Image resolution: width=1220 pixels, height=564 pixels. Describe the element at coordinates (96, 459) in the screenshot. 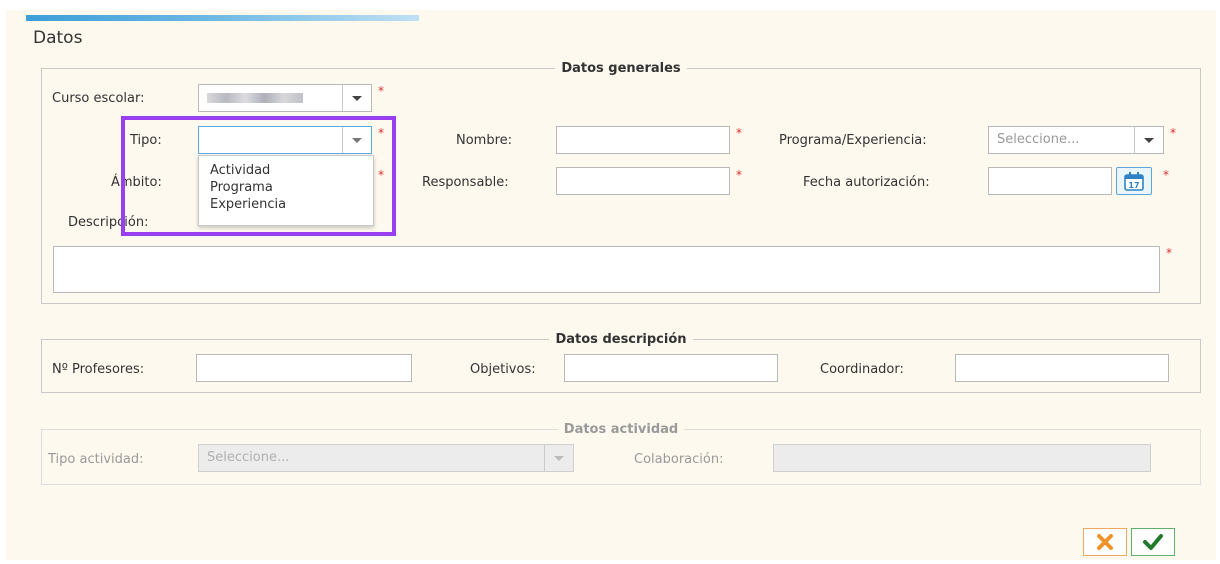

I see `tipo-actividad-label: Tipo actividad:` at that location.